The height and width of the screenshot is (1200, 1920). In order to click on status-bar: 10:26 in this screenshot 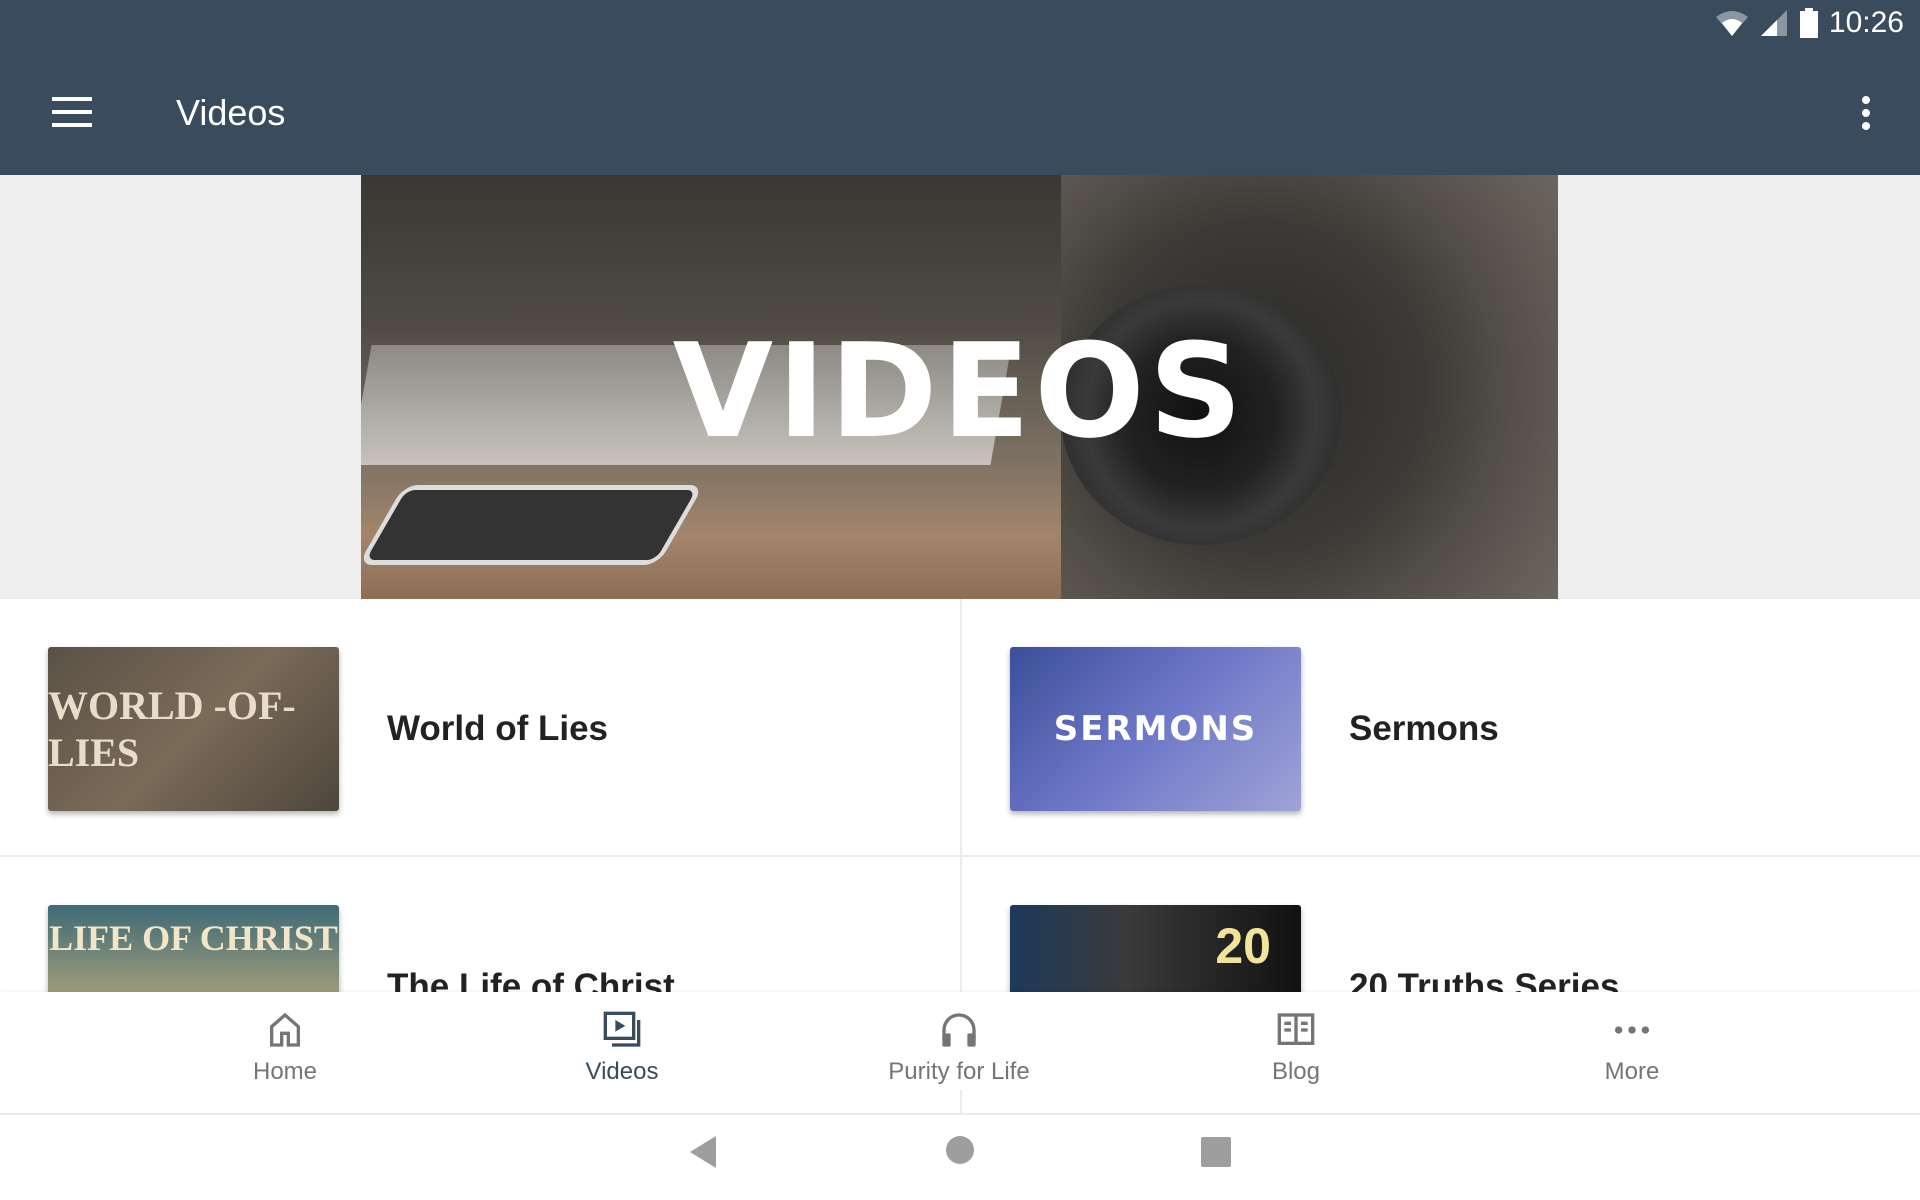, I will do `click(1809, 23)`.